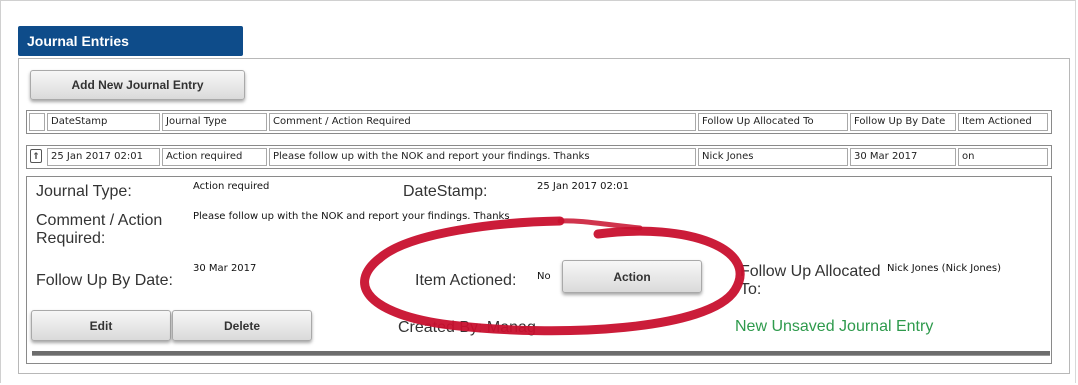  What do you see at coordinates (130, 41) in the screenshot?
I see `section-title-tab: Journal Entries` at bounding box center [130, 41].